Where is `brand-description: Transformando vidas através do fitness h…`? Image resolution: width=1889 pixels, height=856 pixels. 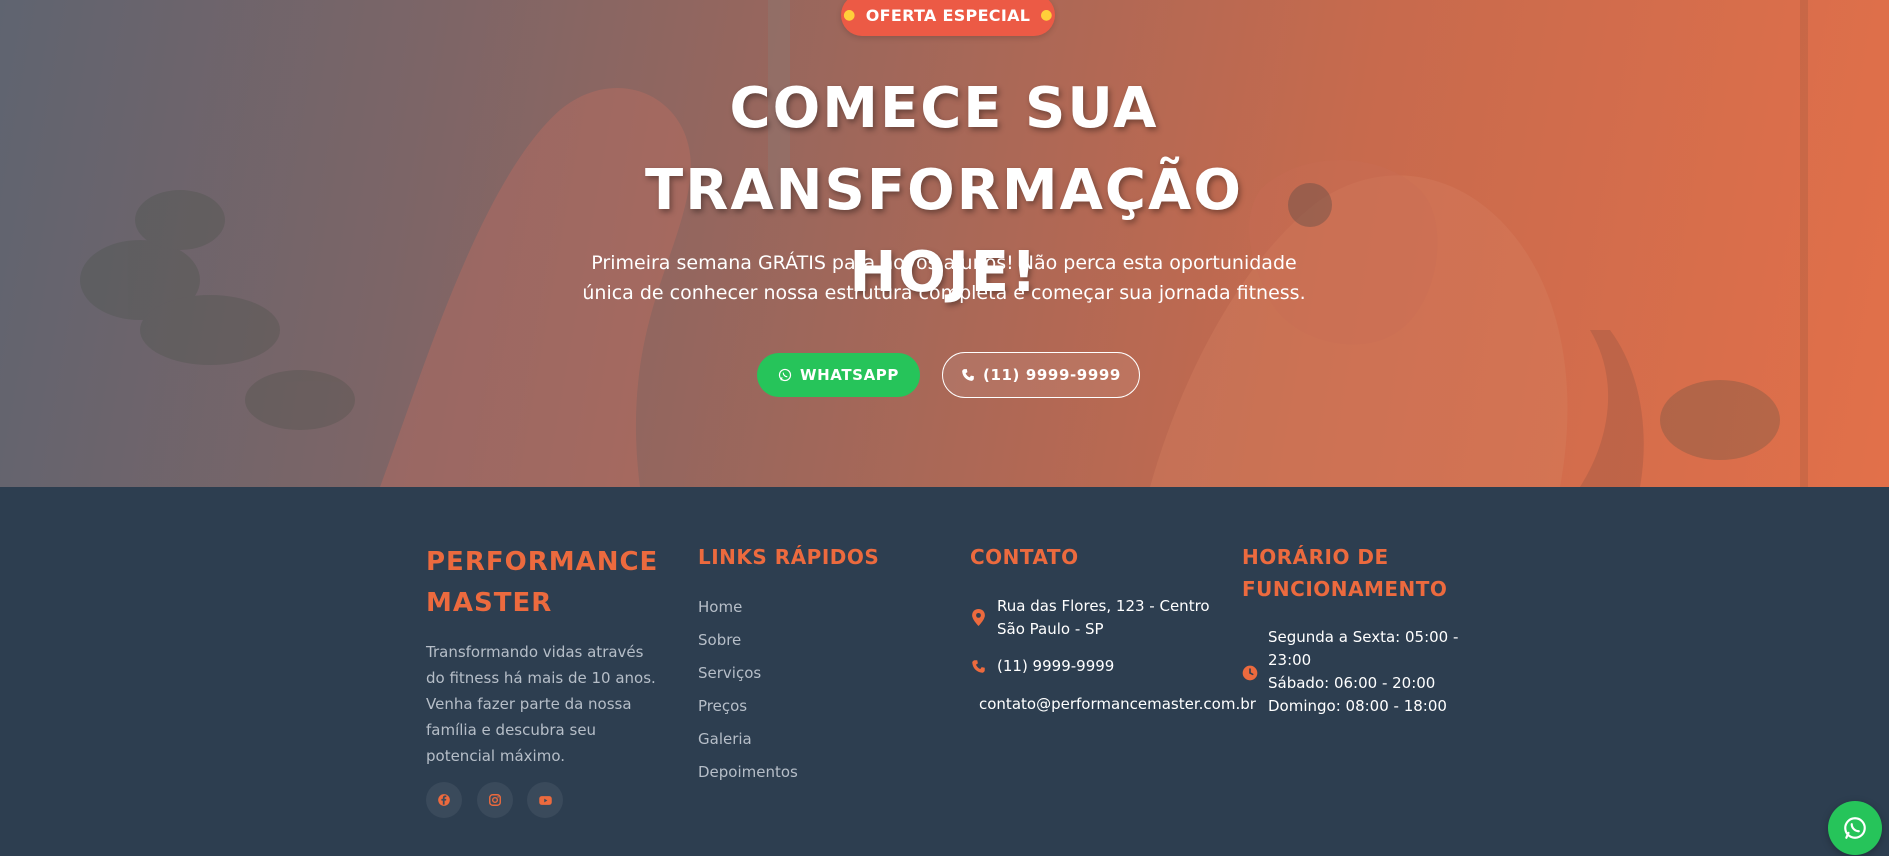
brand-description: Transformando vidas através do fitness h… is located at coordinates (541, 704).